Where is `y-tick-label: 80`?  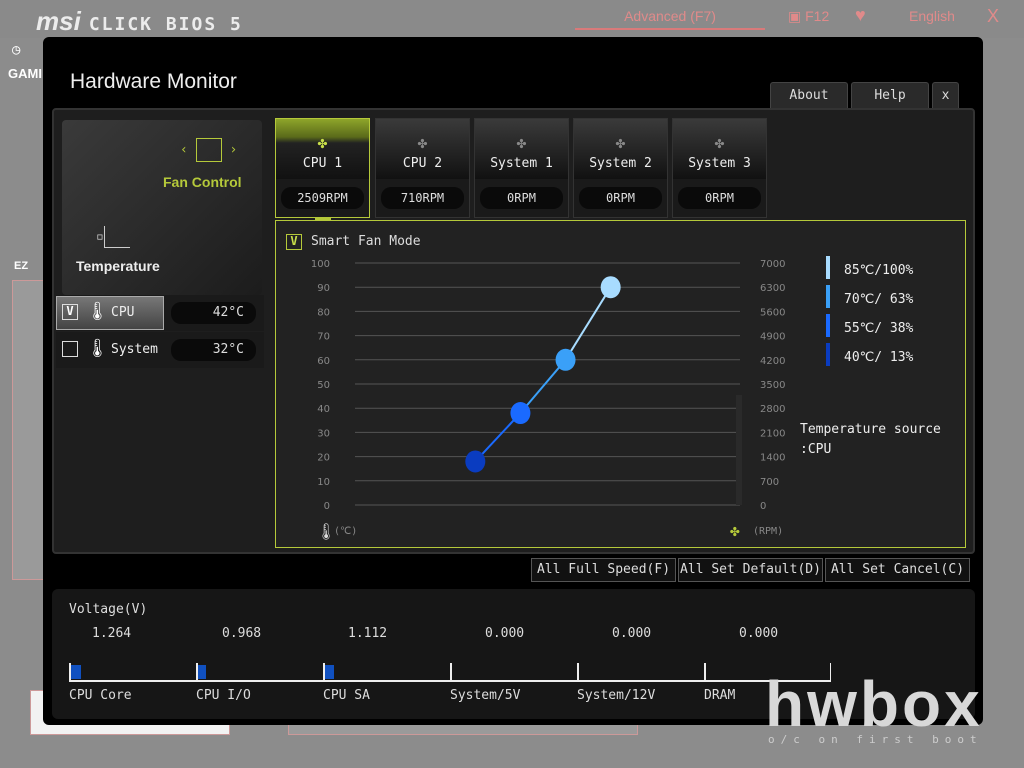 y-tick-label: 80 is located at coordinates (323, 312).